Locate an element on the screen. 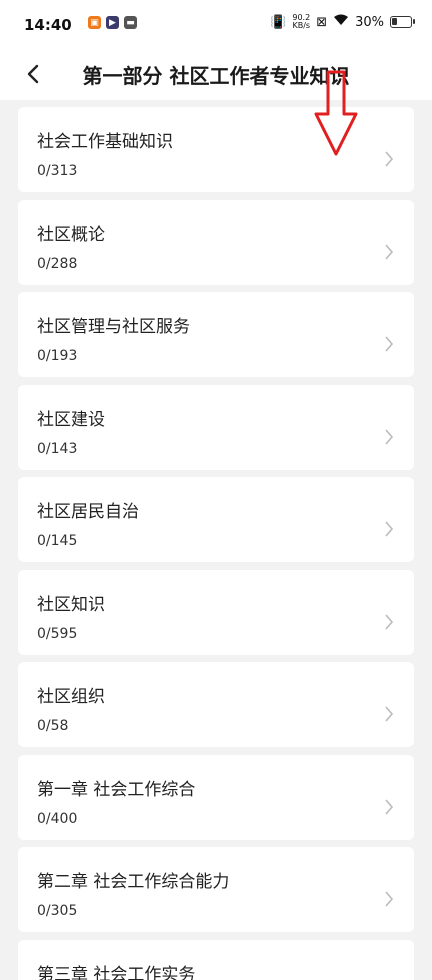 This screenshot has height=980, width=432. vibrate-icon: 📳 is located at coordinates (278, 22).